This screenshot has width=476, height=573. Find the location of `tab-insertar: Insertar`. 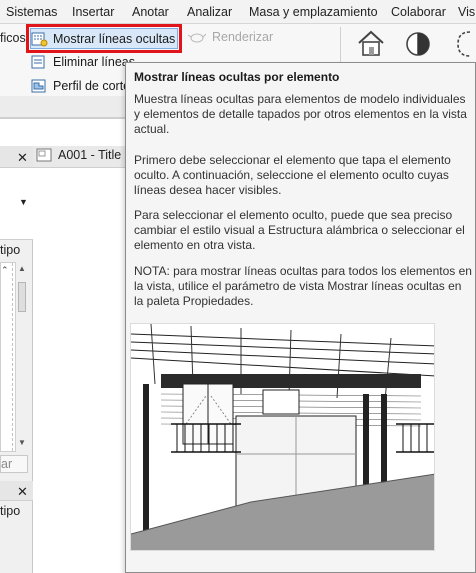

tab-insertar: Insertar is located at coordinates (93, 12).